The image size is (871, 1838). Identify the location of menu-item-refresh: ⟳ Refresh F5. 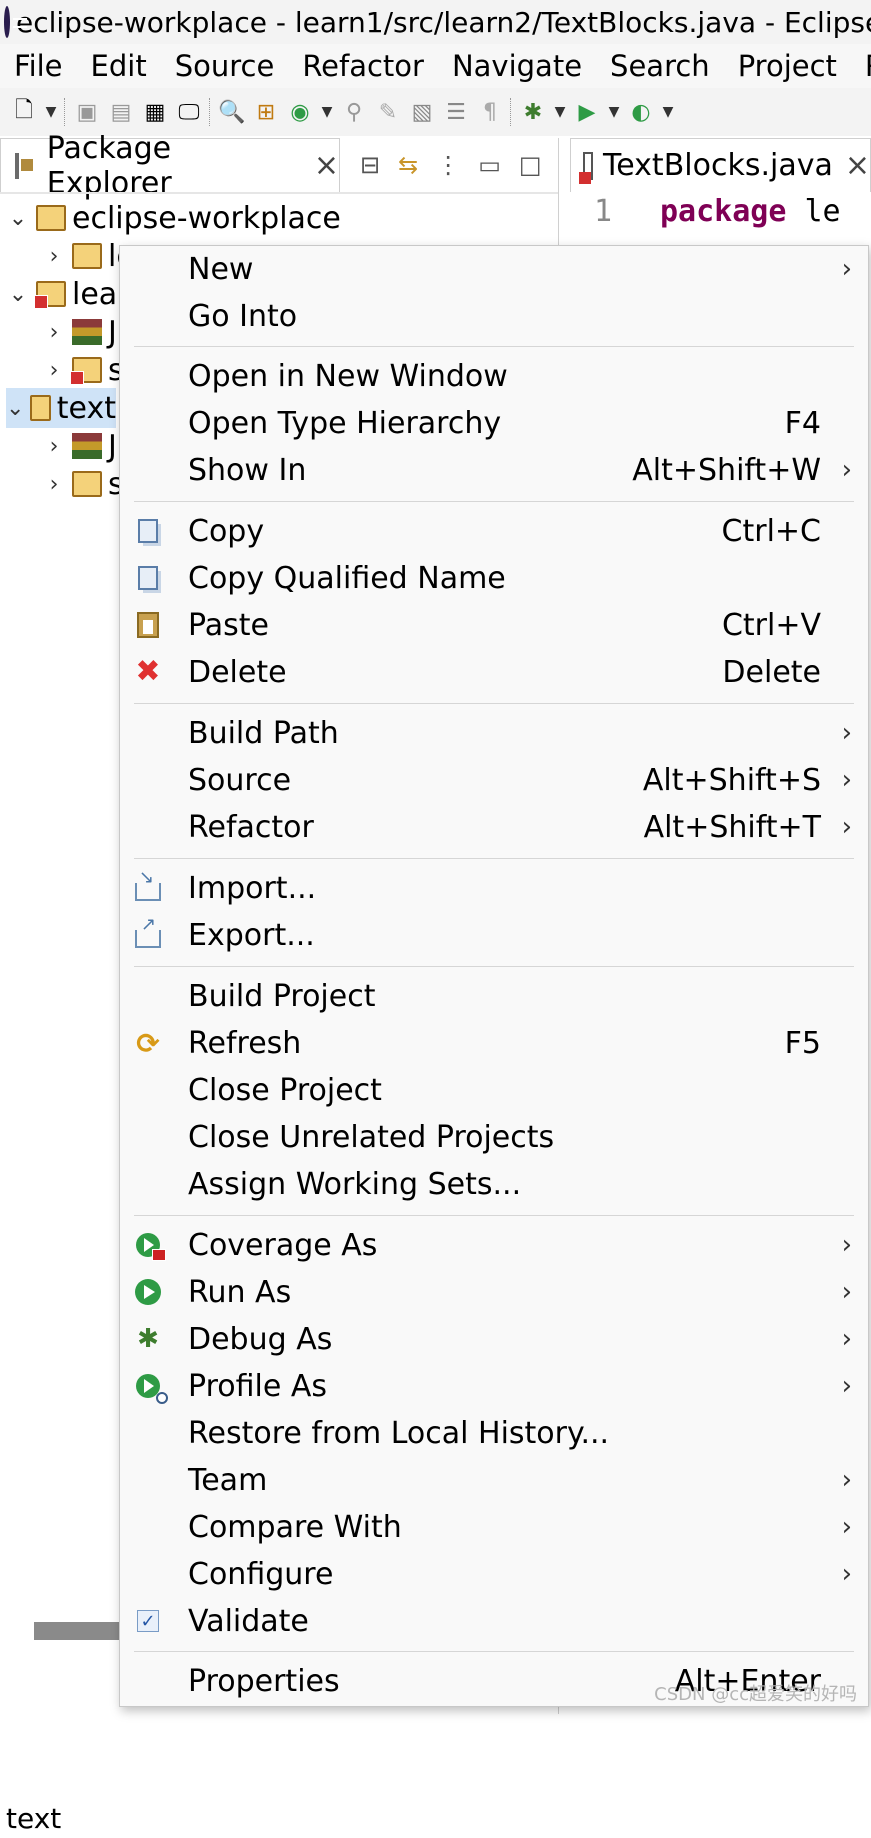
(494, 1043).